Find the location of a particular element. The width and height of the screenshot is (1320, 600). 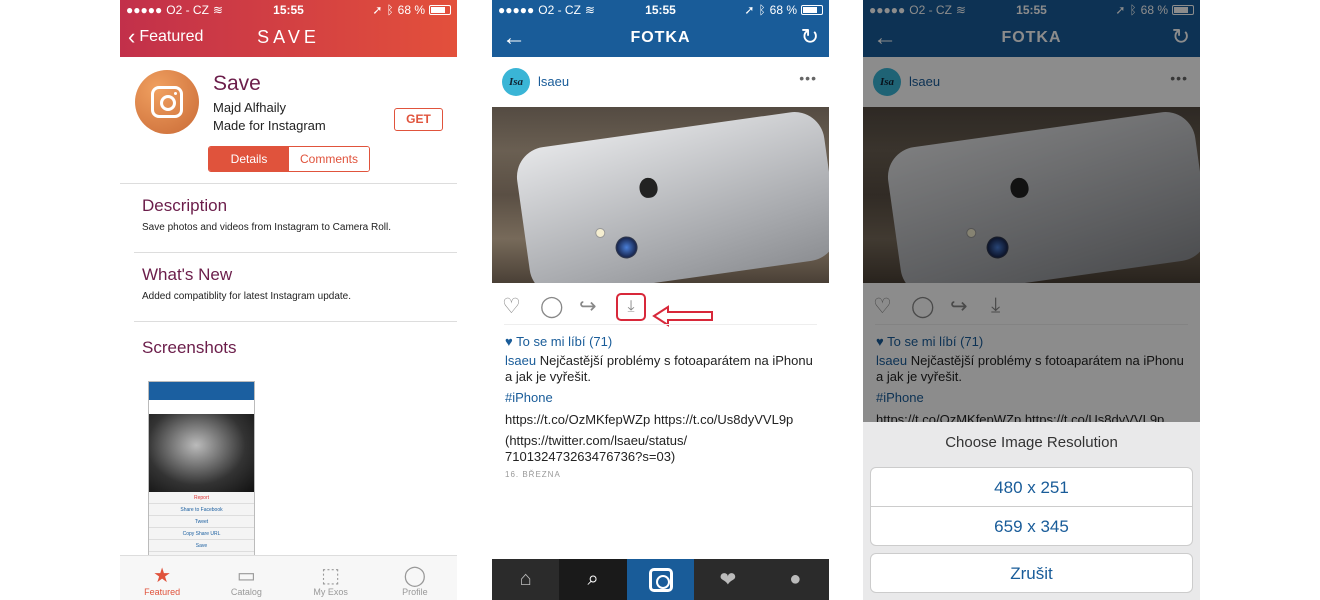

profile-icon: ◯ is located at coordinates (415, 575).